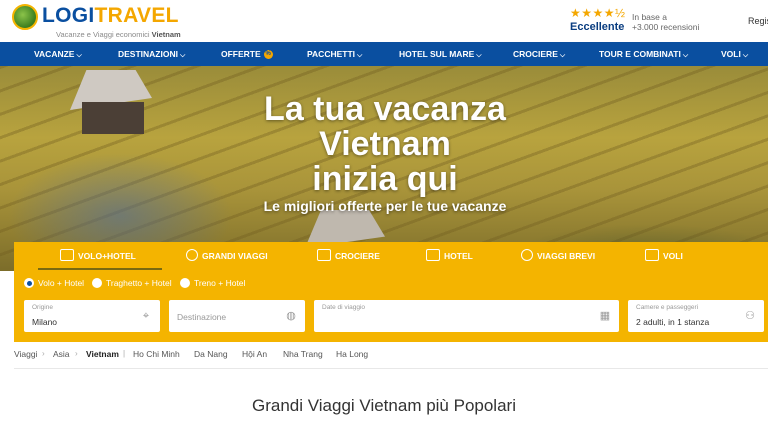 The height and width of the screenshot is (421, 768). I want to click on nav-label: PACCHETTI, so click(331, 54).